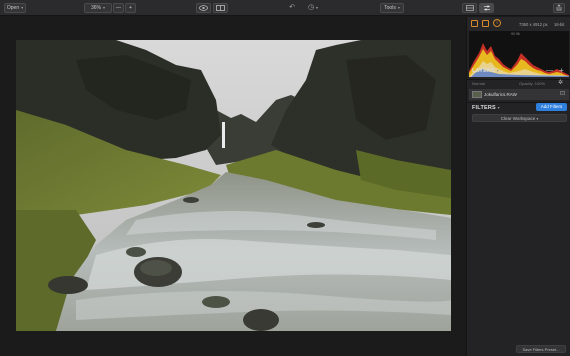 This screenshot has height=356, width=570. I want to click on zoom-out-label: —, so click(118, 8).